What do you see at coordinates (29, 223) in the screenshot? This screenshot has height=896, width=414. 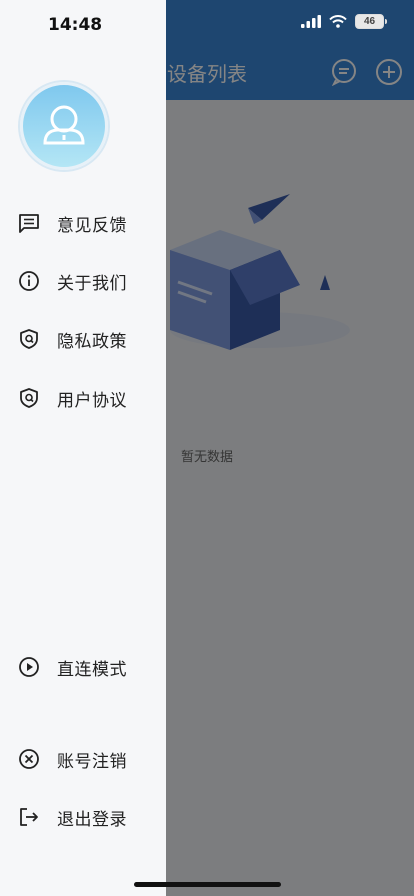 I see `feedback-icon` at bounding box center [29, 223].